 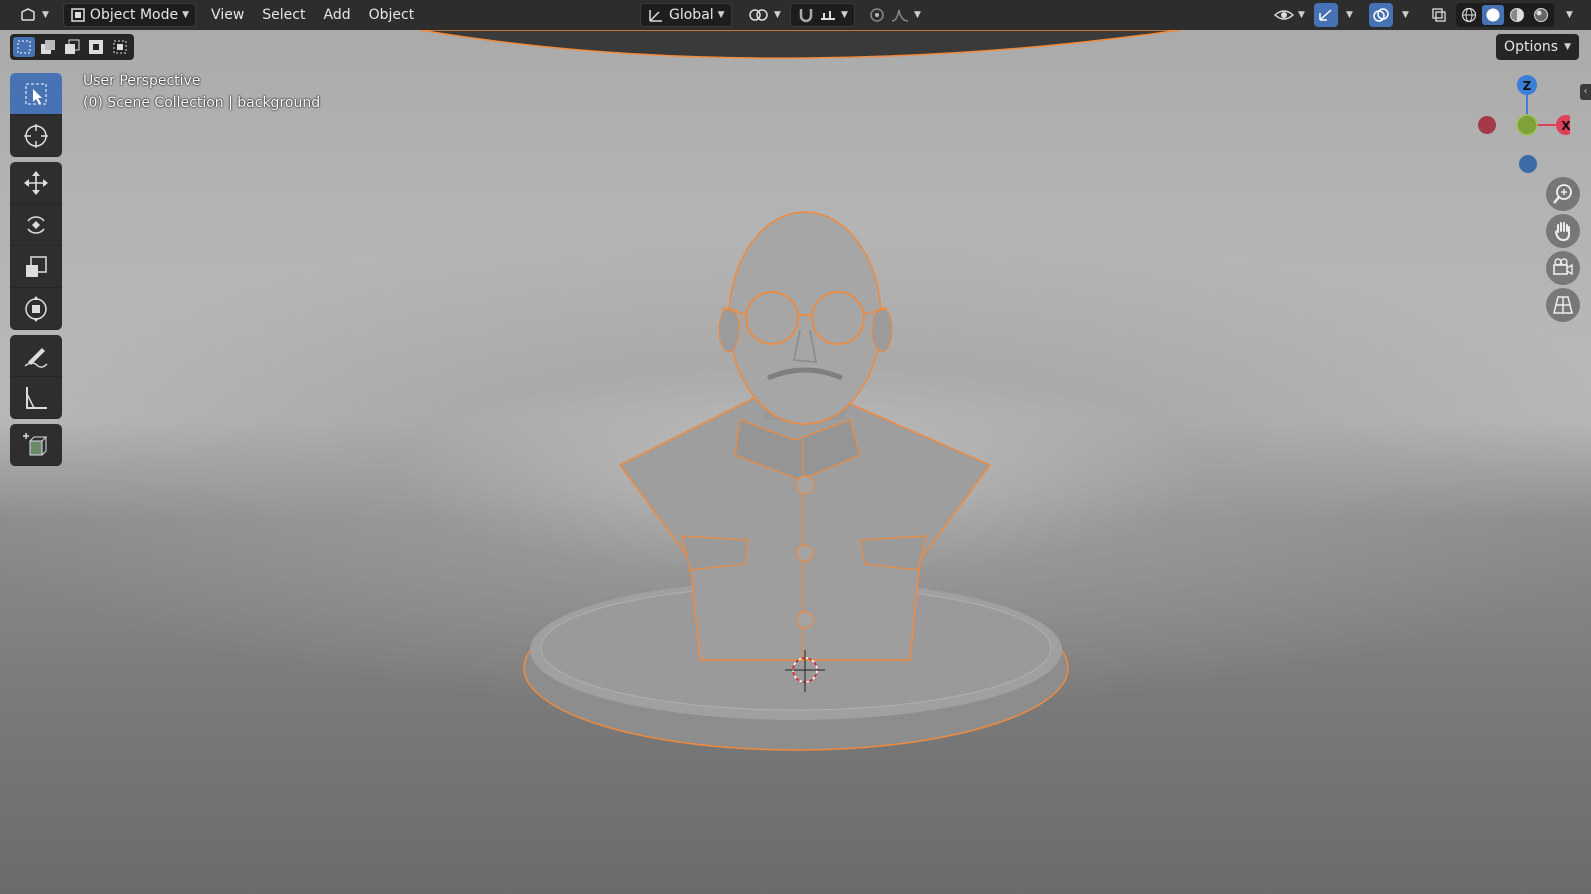 I want to click on transform-icon, so click(x=36, y=308).